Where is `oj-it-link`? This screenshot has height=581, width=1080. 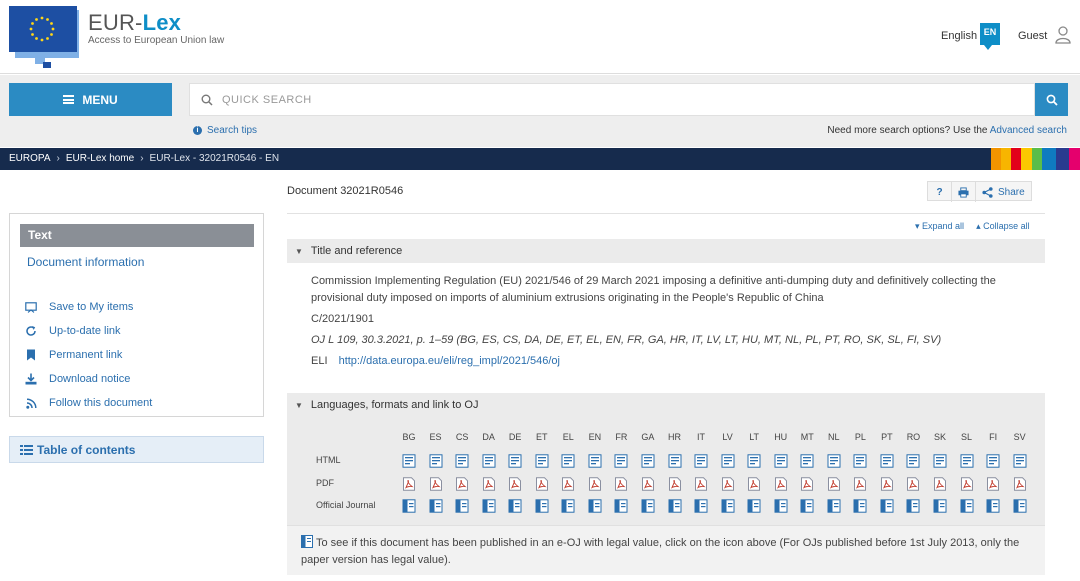
oj-it-link is located at coordinates (701, 506).